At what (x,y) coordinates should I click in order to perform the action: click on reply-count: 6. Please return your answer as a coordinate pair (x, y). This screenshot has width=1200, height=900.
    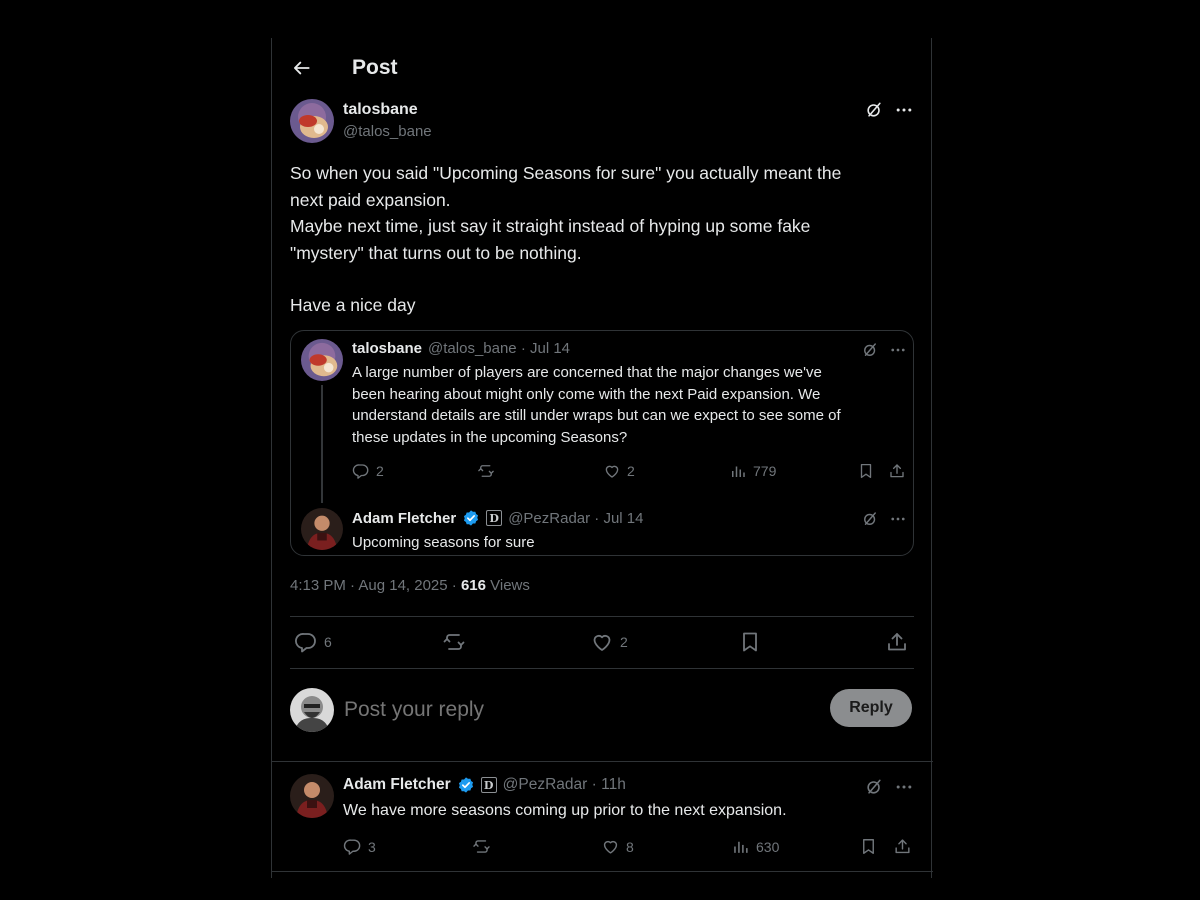
    Looking at the image, I should click on (328, 642).